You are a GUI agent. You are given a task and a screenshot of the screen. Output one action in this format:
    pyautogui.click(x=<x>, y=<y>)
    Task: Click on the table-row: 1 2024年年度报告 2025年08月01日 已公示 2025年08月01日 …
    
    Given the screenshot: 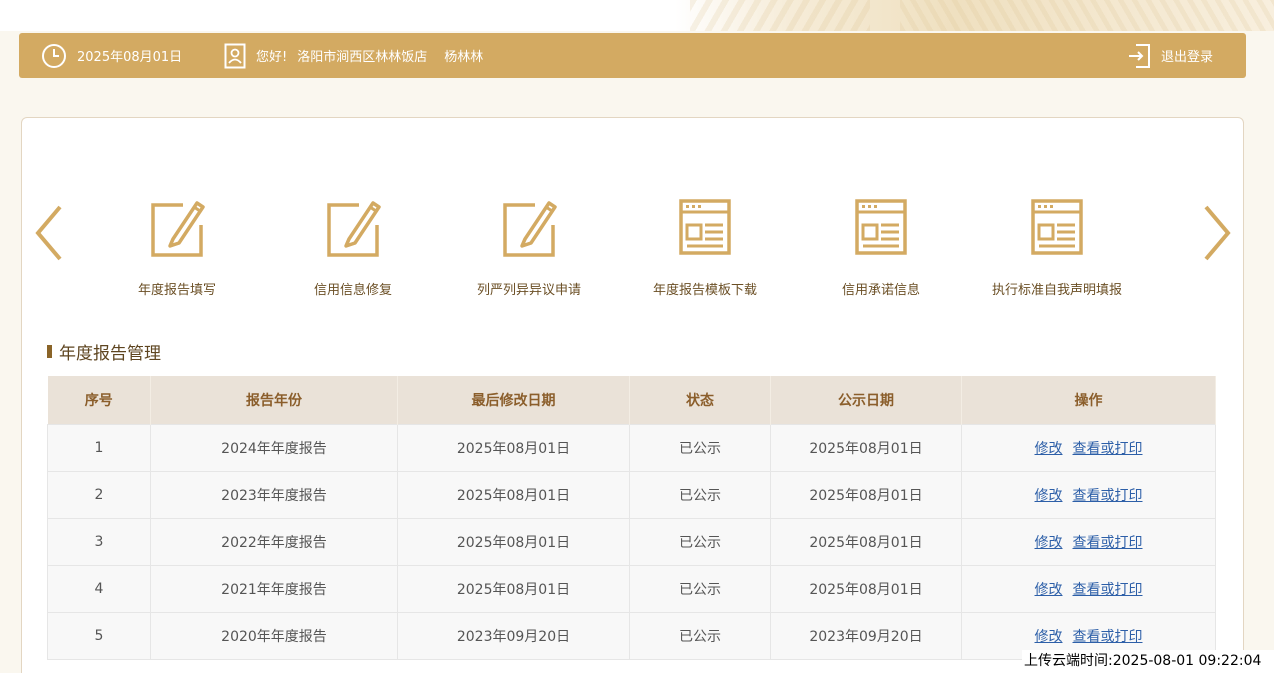 What is the action you would take?
    pyautogui.click(x=631, y=447)
    